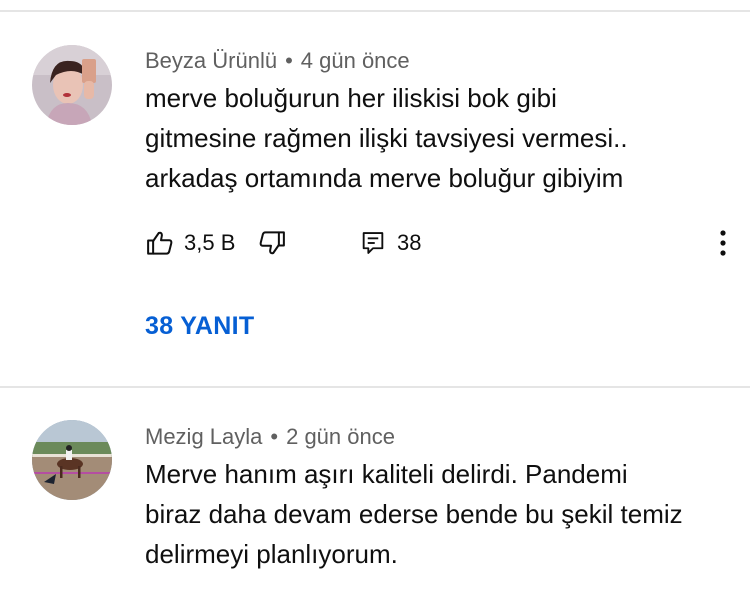 This screenshot has height=592, width=750. I want to click on comment-meta: Mezig Layla • 2 gün önce, so click(270, 437).